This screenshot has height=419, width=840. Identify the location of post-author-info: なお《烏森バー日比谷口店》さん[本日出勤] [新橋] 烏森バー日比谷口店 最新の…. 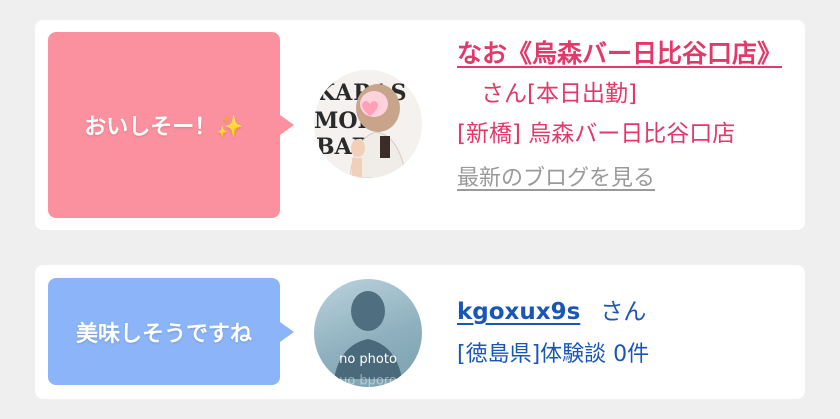
(621, 113).